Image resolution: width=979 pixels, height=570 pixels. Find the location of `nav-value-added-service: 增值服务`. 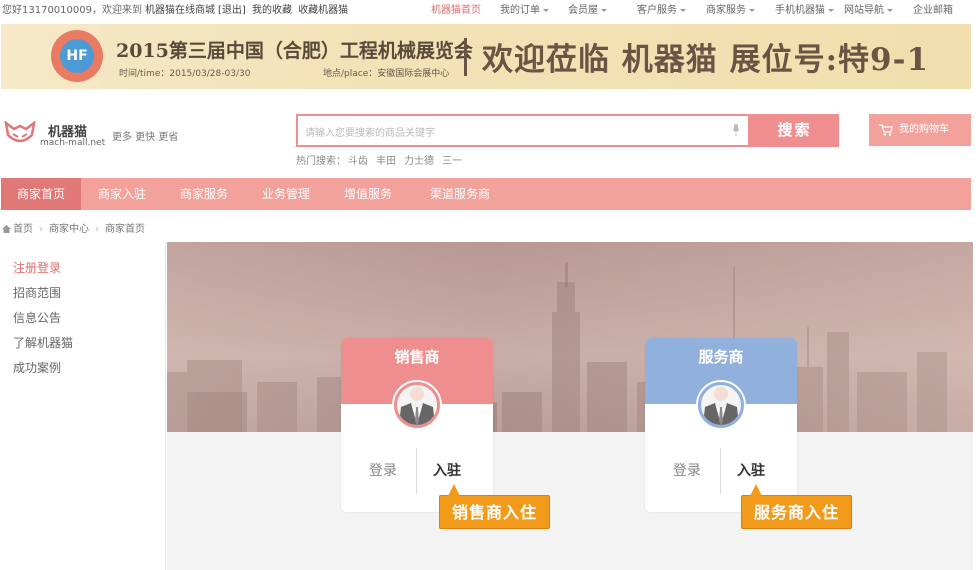

nav-value-added-service: 增值服务 is located at coordinates (368, 194).